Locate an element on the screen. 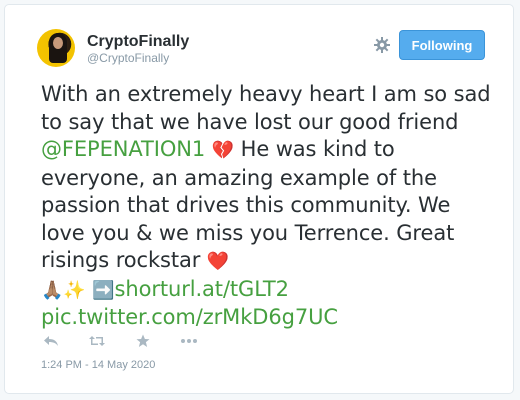 The image size is (520, 400). gear-icon is located at coordinates (382, 45).